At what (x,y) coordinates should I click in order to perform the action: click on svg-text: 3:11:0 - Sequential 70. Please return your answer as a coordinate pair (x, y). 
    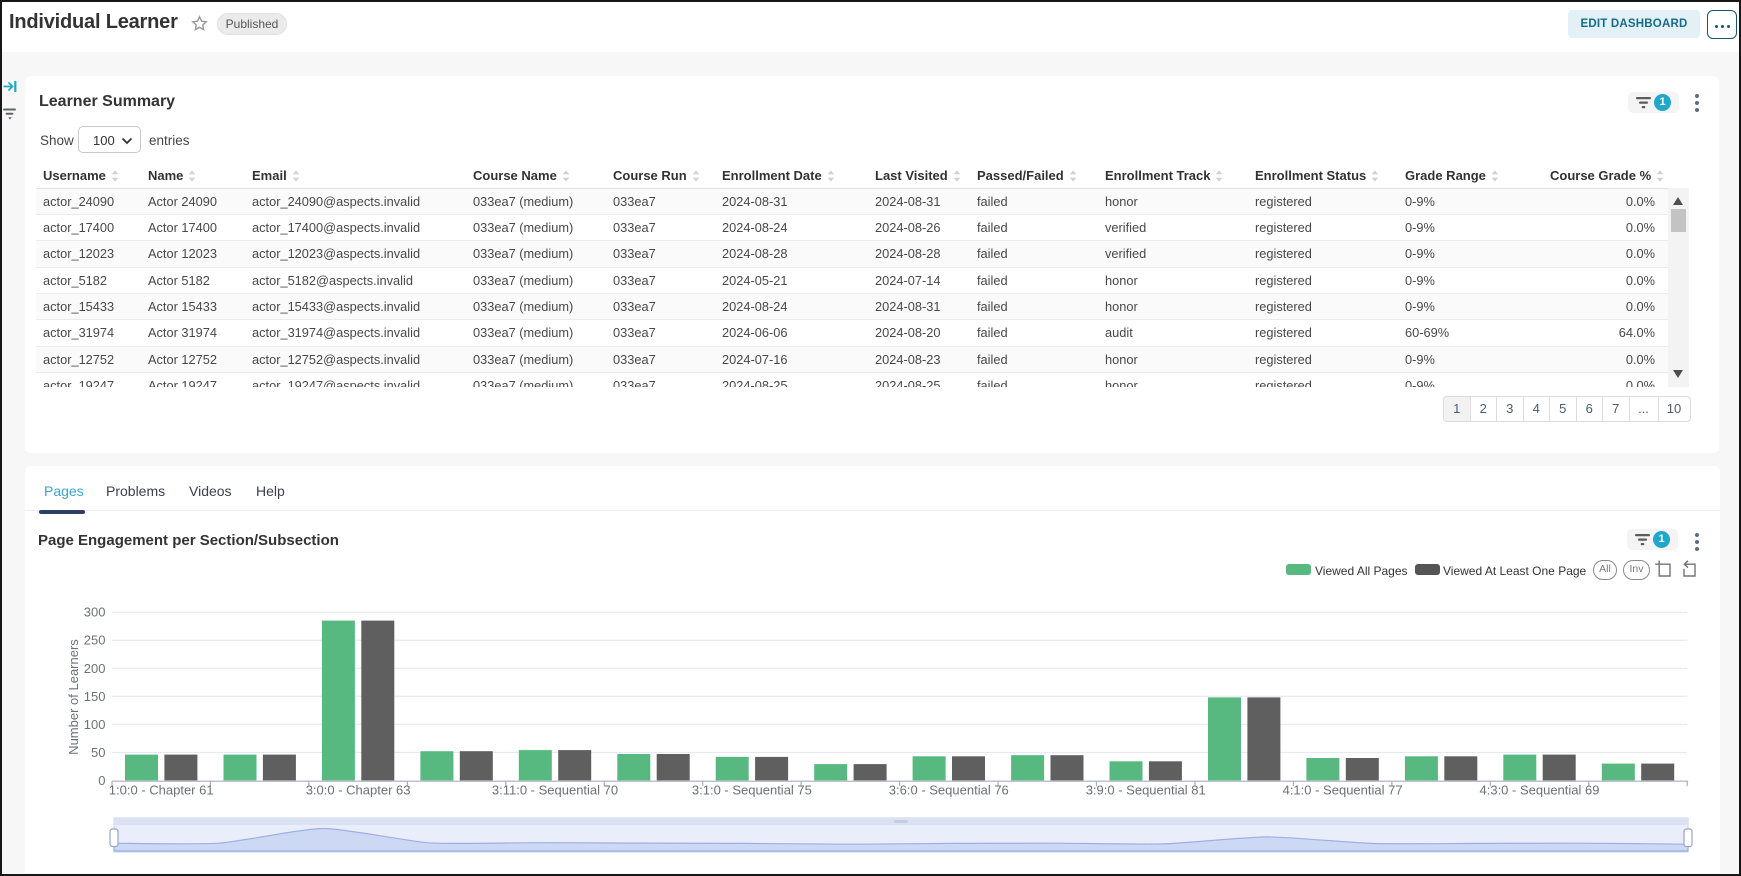
    Looking at the image, I should click on (555, 789).